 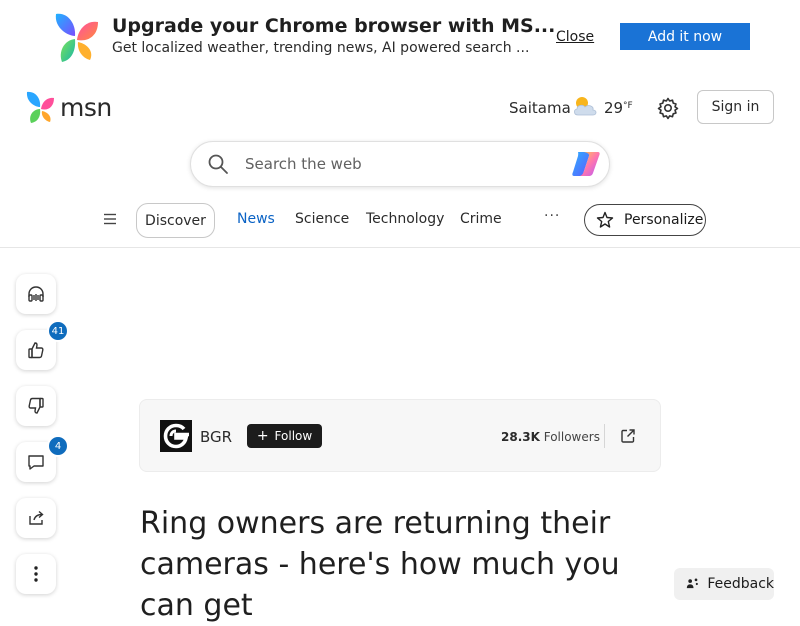 What do you see at coordinates (585, 106) in the screenshot?
I see `partly-cloudy-icon` at bounding box center [585, 106].